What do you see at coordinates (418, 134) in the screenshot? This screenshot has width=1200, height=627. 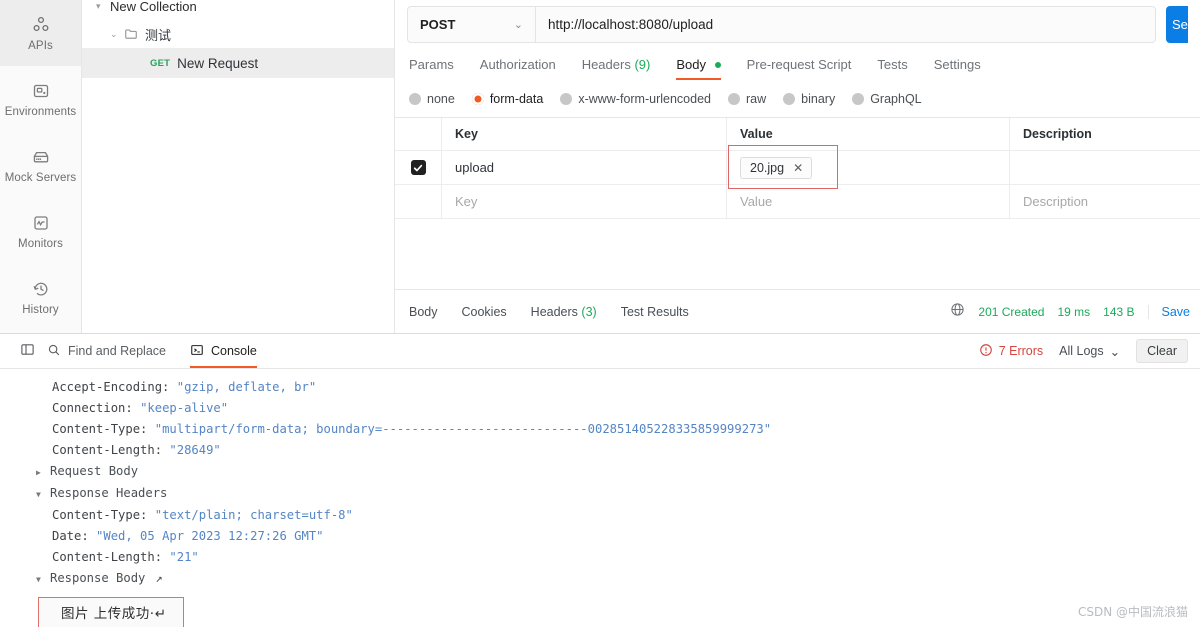 I see `header-cell-check` at bounding box center [418, 134].